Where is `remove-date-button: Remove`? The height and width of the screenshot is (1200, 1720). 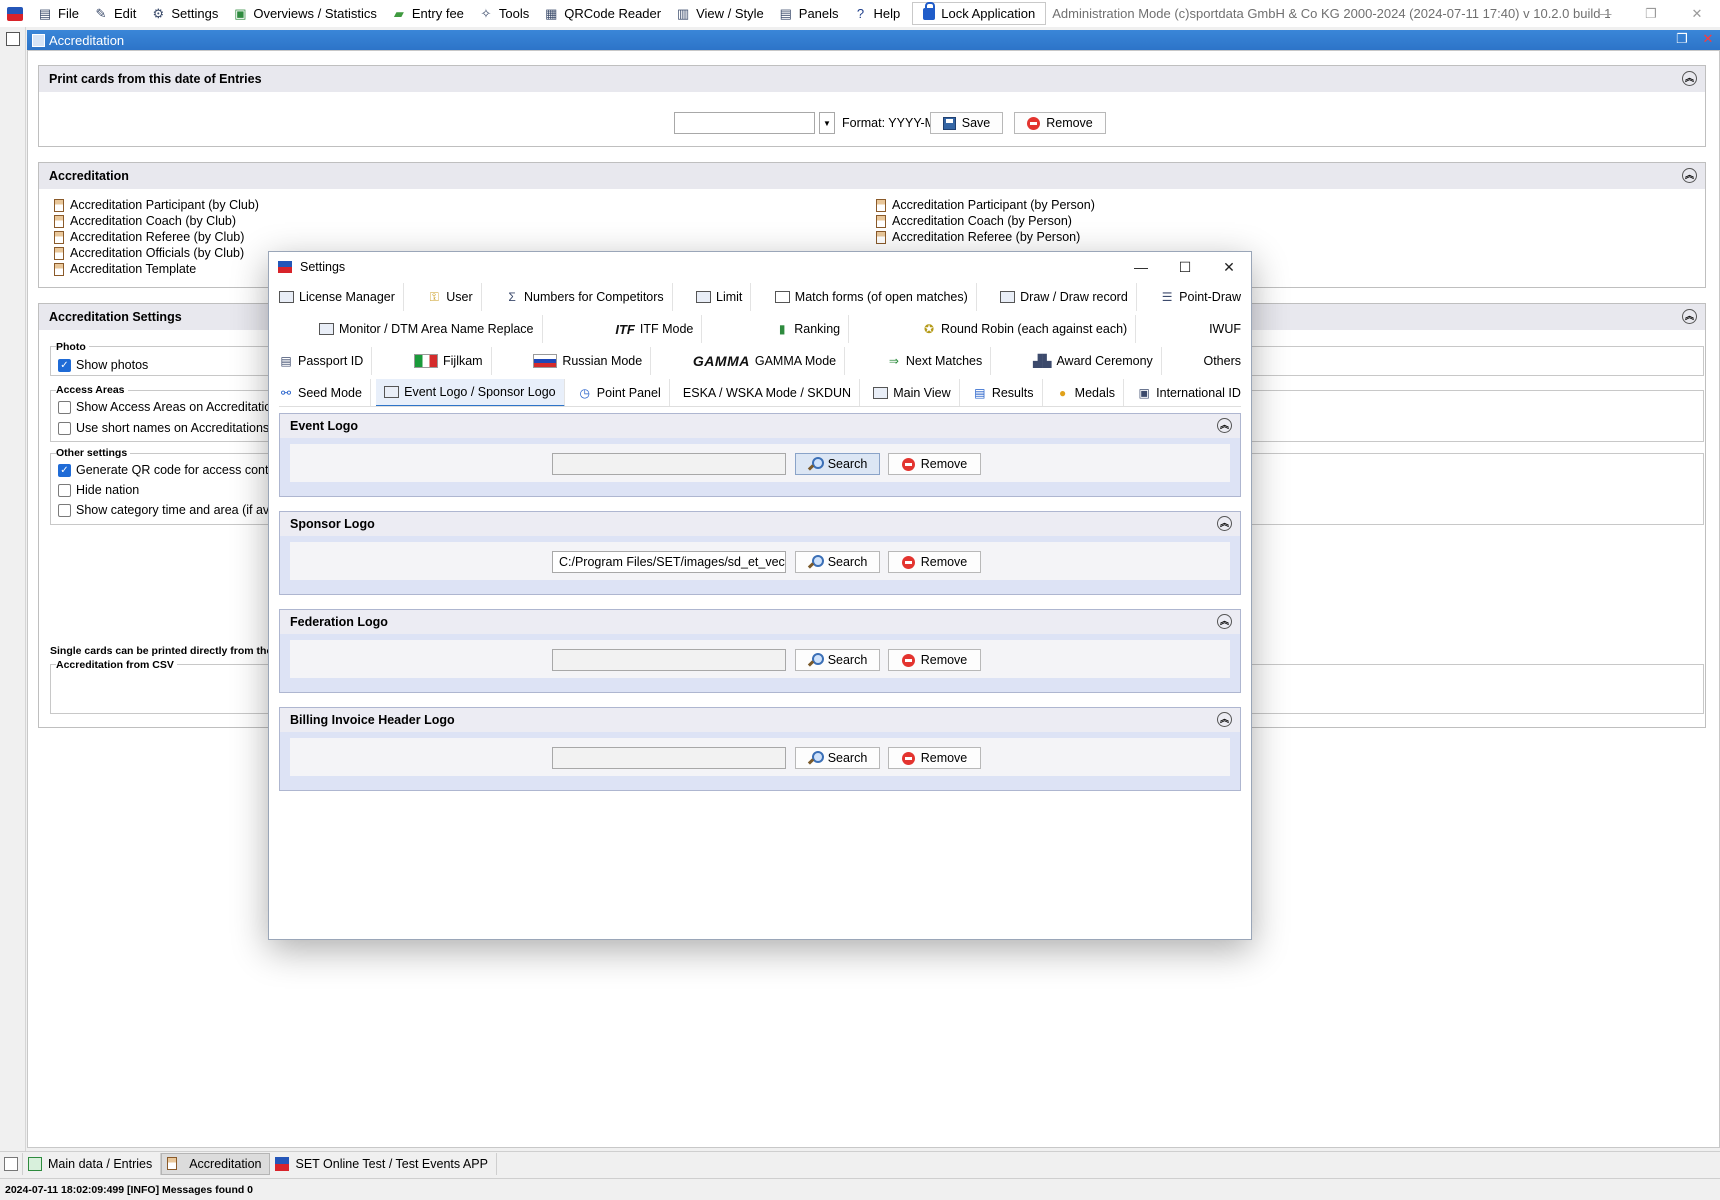
remove-date-button: Remove is located at coordinates (1060, 123).